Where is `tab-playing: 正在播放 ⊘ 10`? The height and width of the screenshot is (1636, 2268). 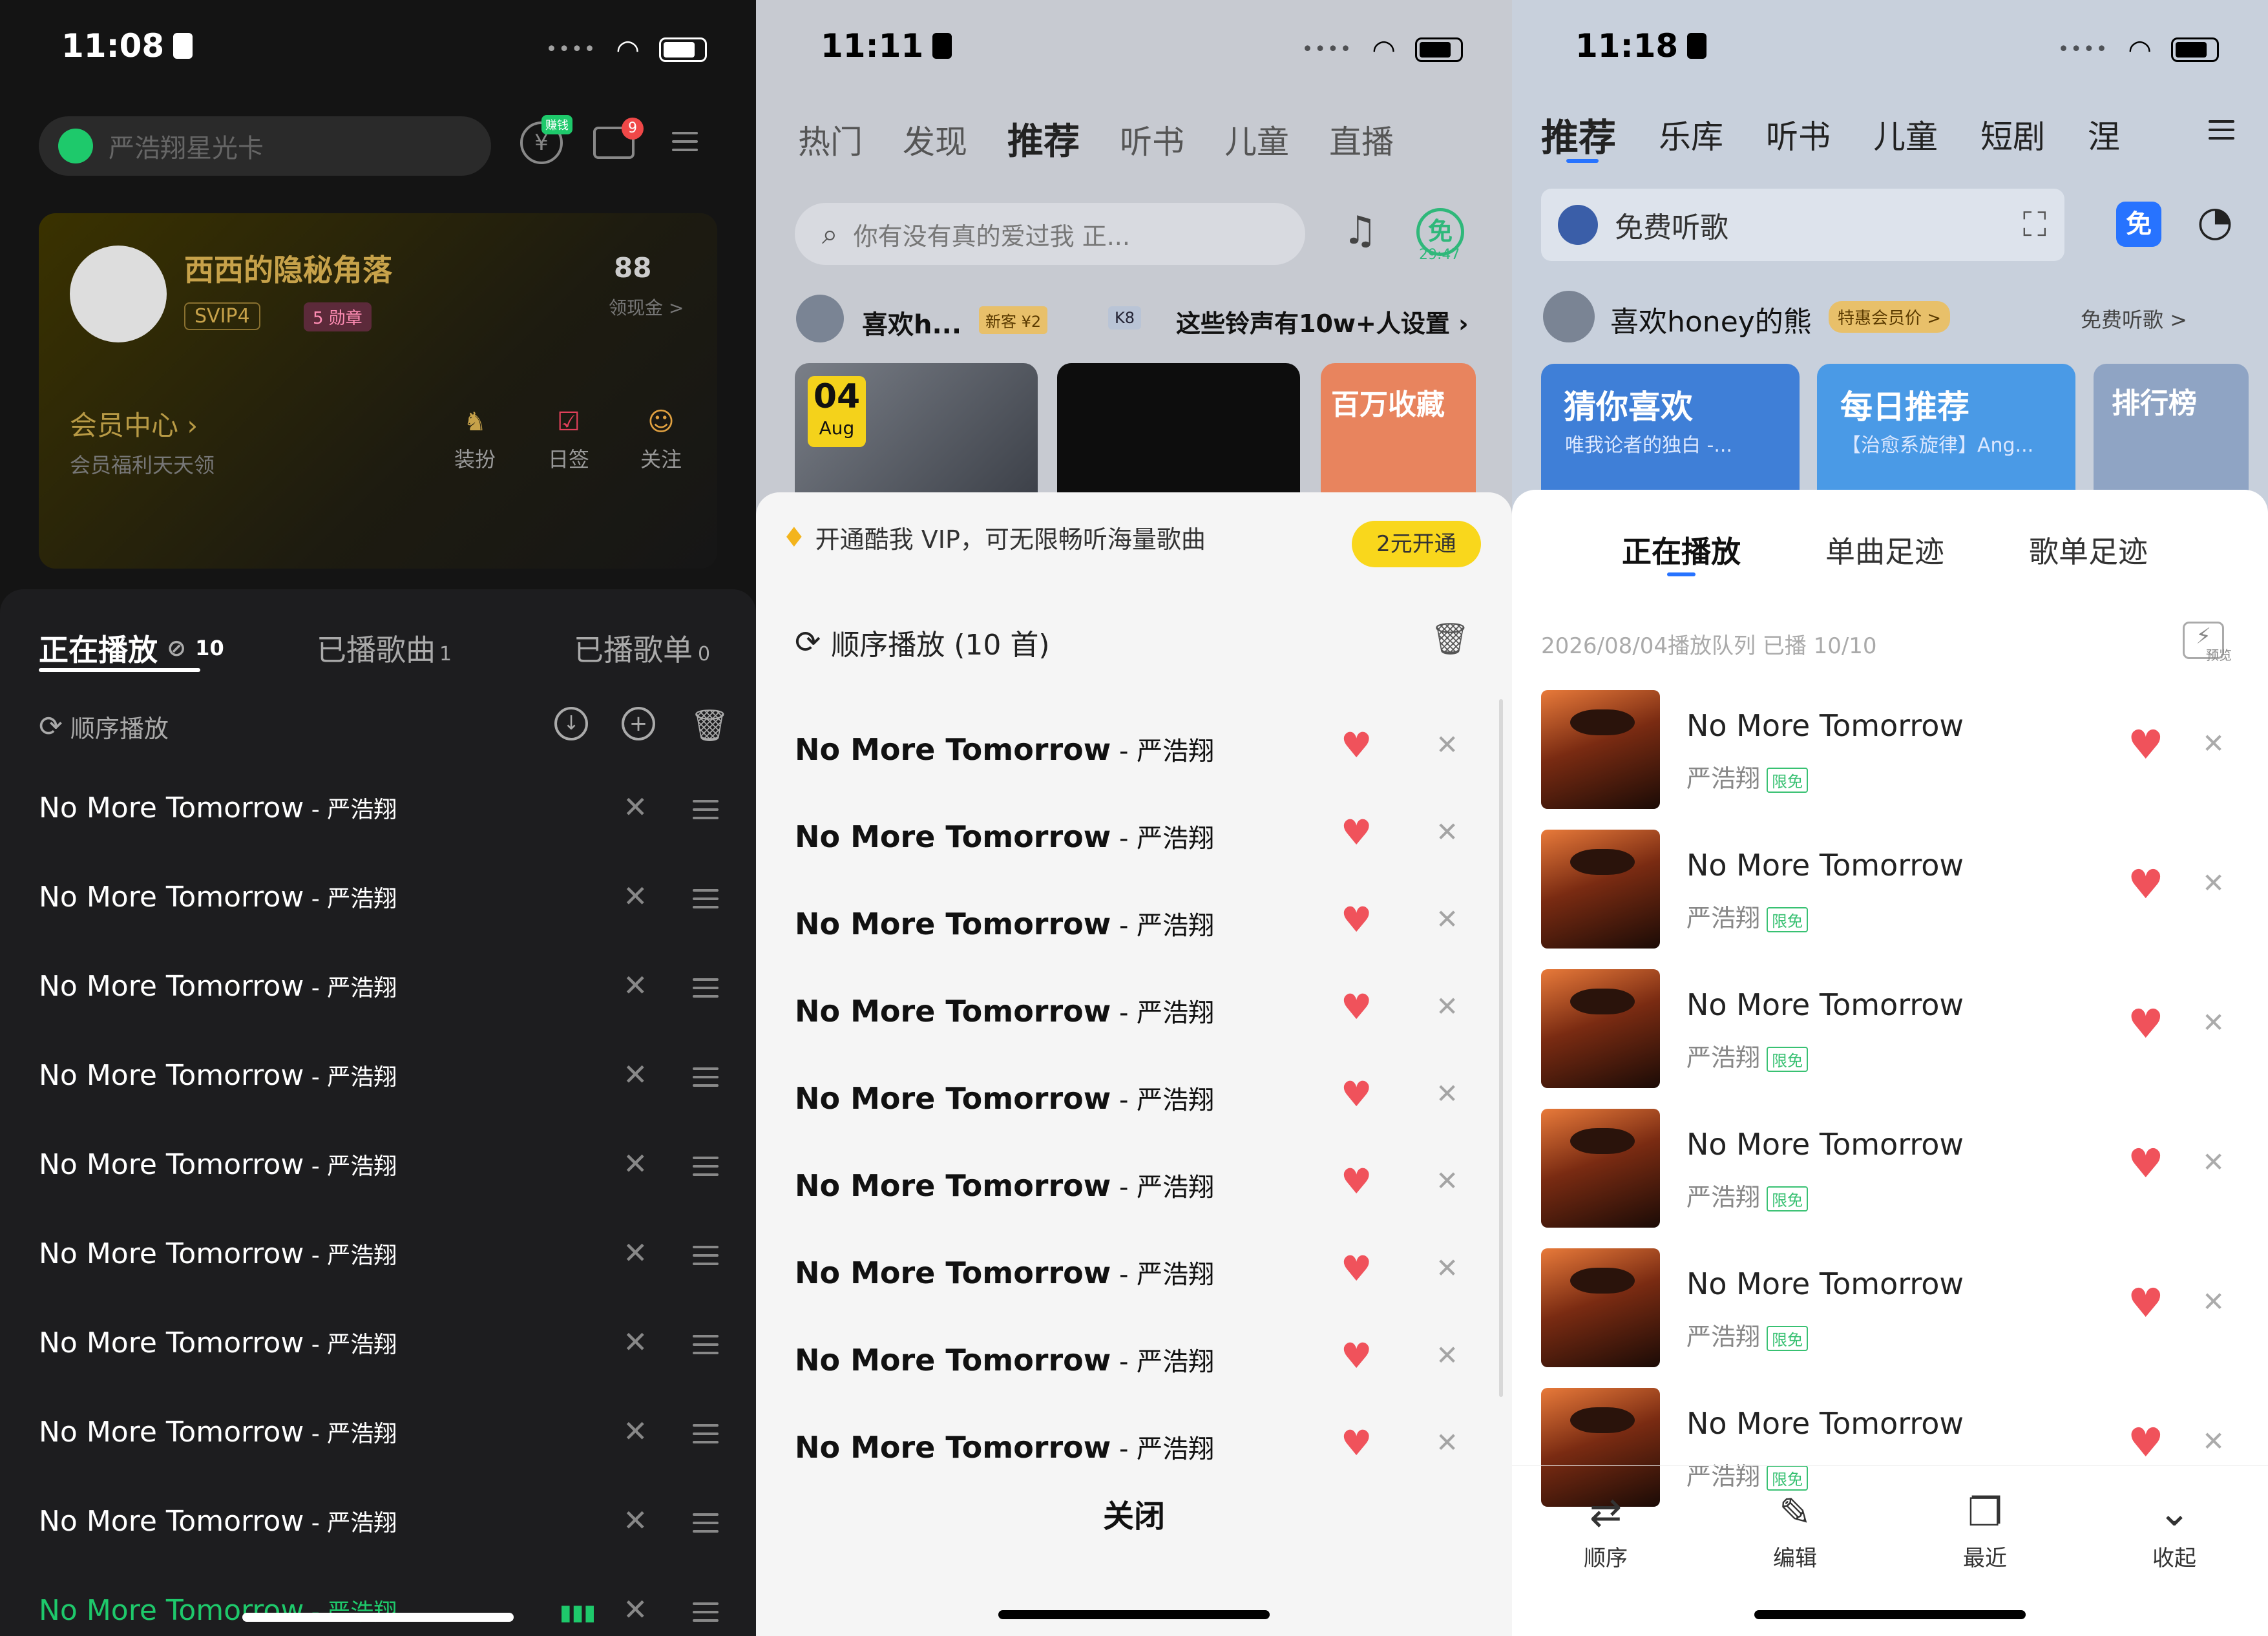 tab-playing: 正在播放 ⊘ 10 is located at coordinates (131, 648).